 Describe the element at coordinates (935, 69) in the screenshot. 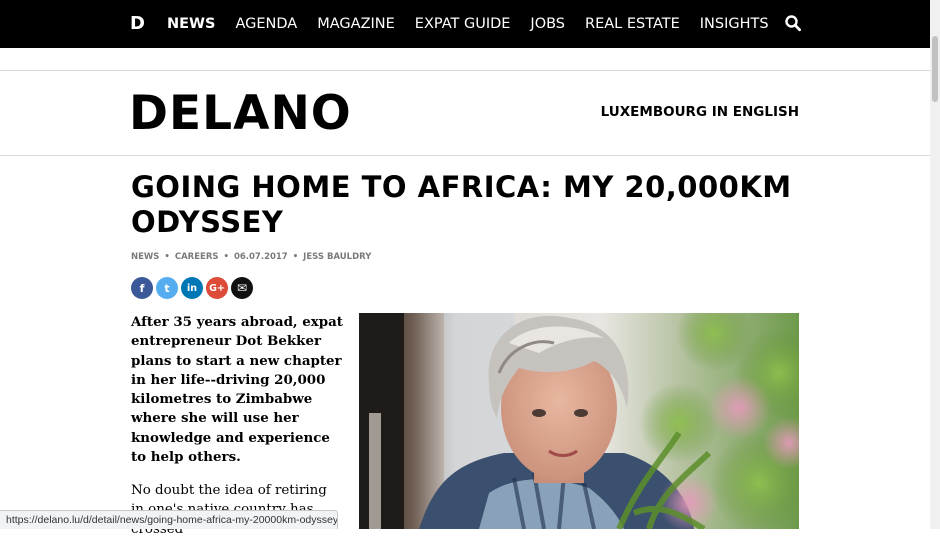

I see `scrollbar-thumb` at that location.